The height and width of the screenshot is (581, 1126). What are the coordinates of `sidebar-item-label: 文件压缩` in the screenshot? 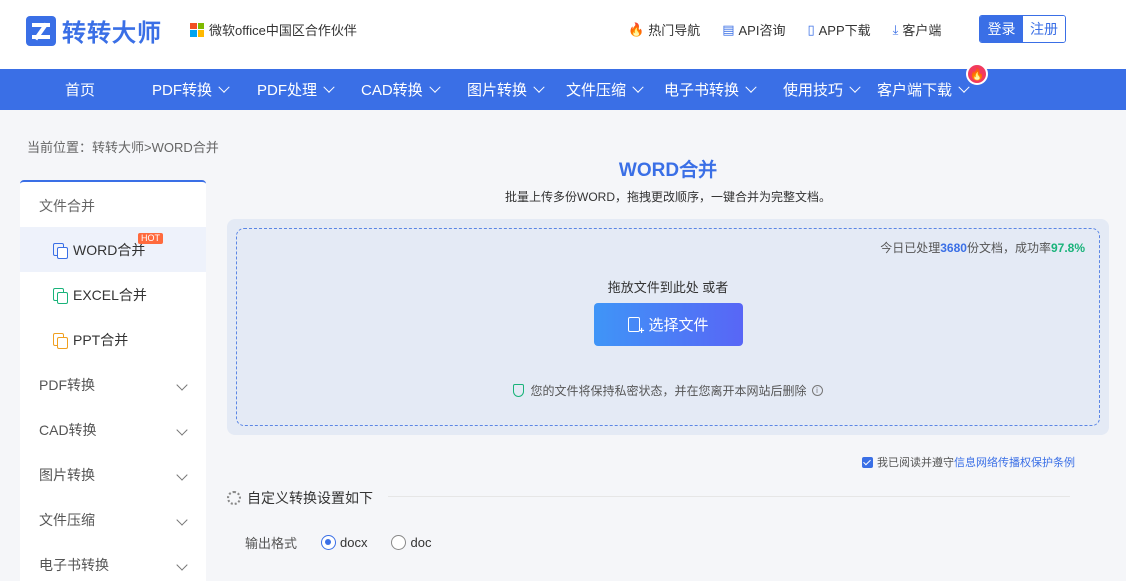 It's located at (67, 519).